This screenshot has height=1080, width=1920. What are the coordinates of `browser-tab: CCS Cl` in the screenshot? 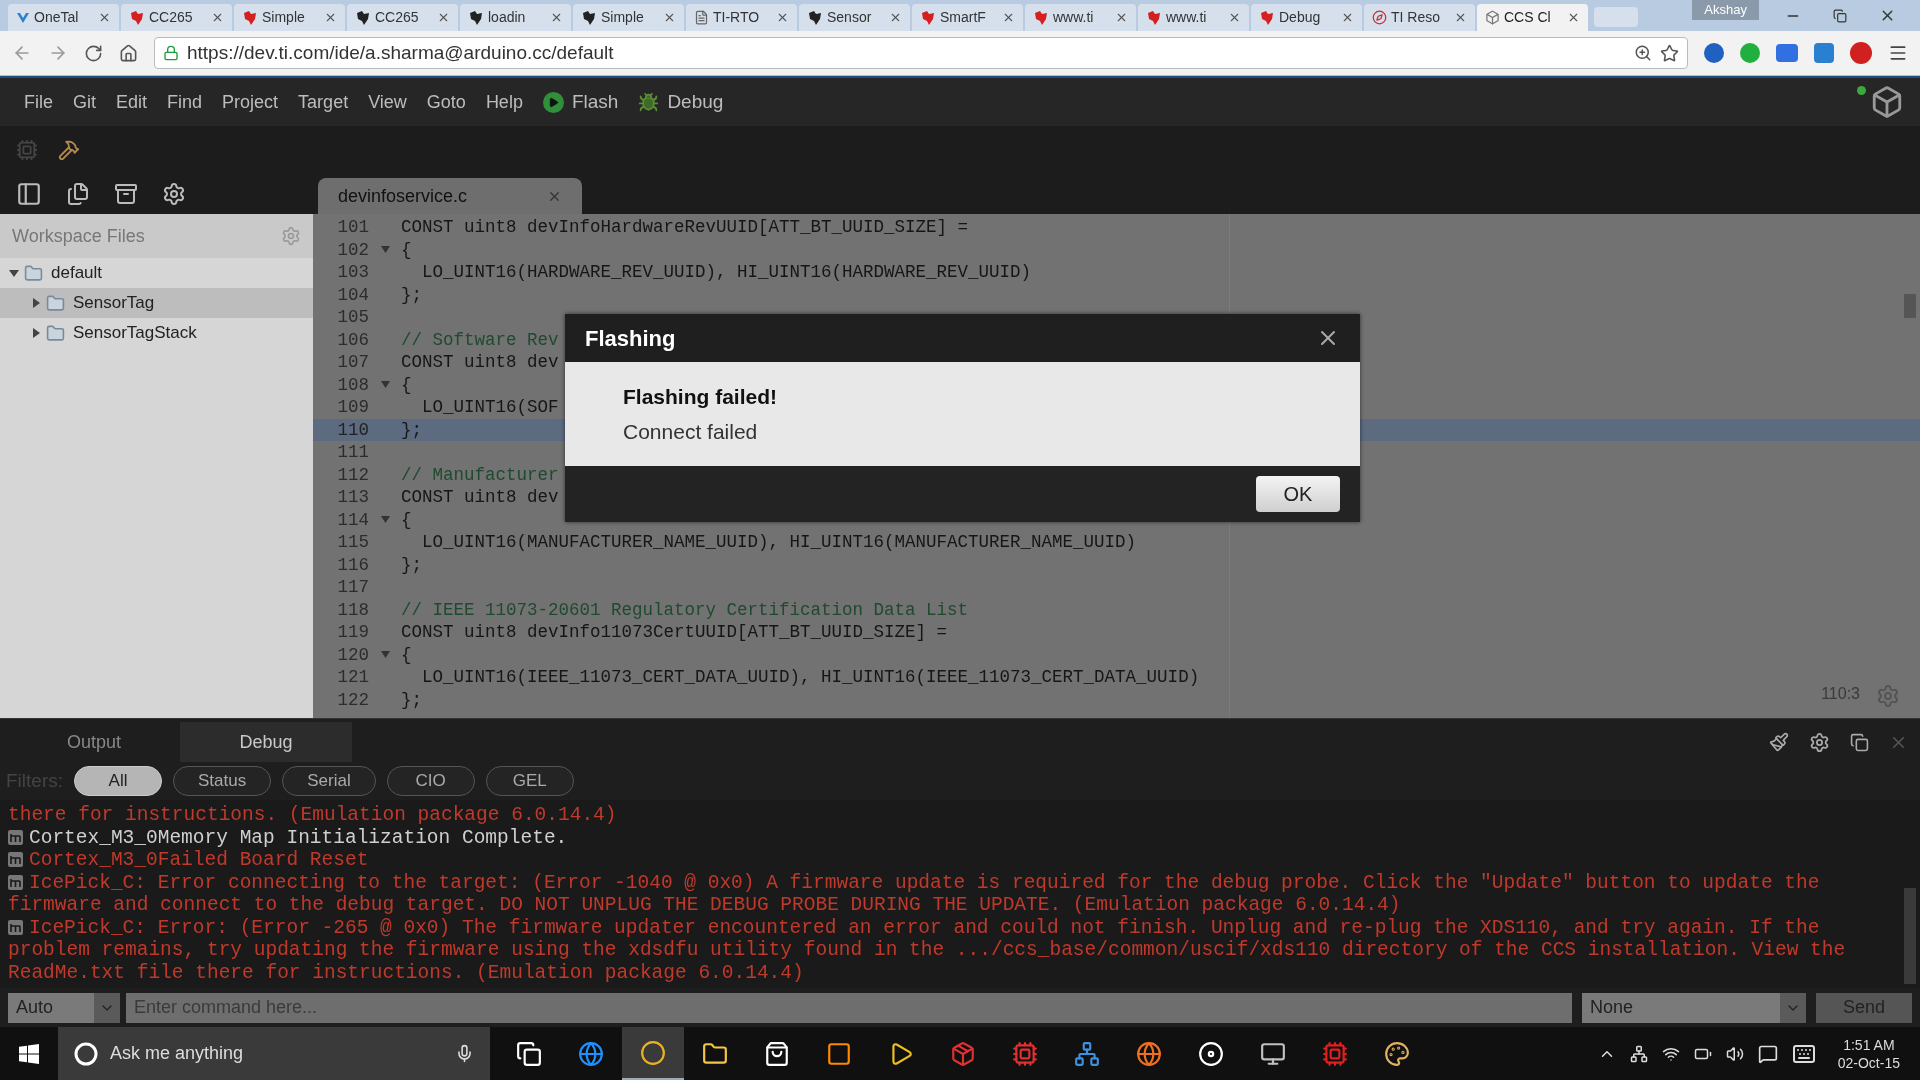 It's located at (1532, 17).